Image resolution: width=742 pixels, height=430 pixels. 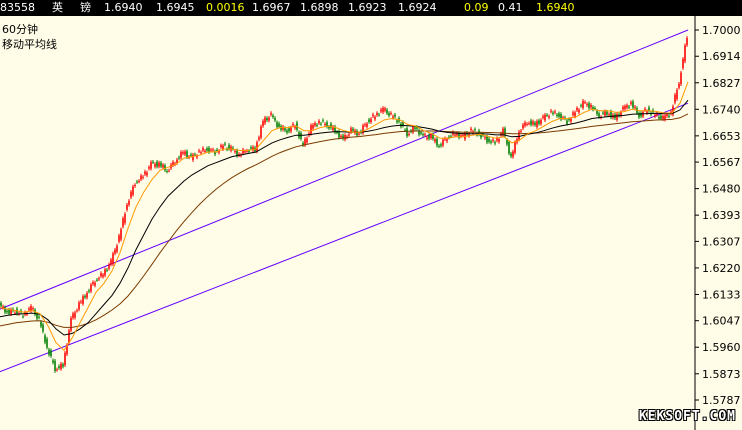 I want to click on y-tick-label: 1.5873, so click(x=721, y=374).